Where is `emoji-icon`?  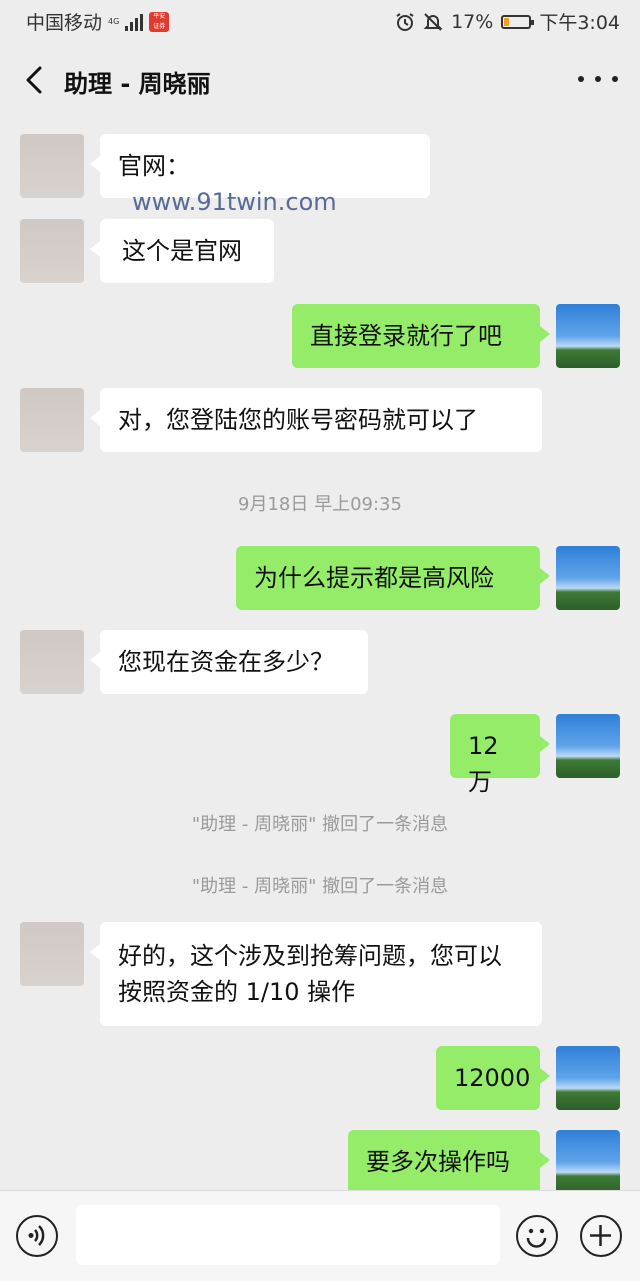
emoji-icon is located at coordinates (537, 1236).